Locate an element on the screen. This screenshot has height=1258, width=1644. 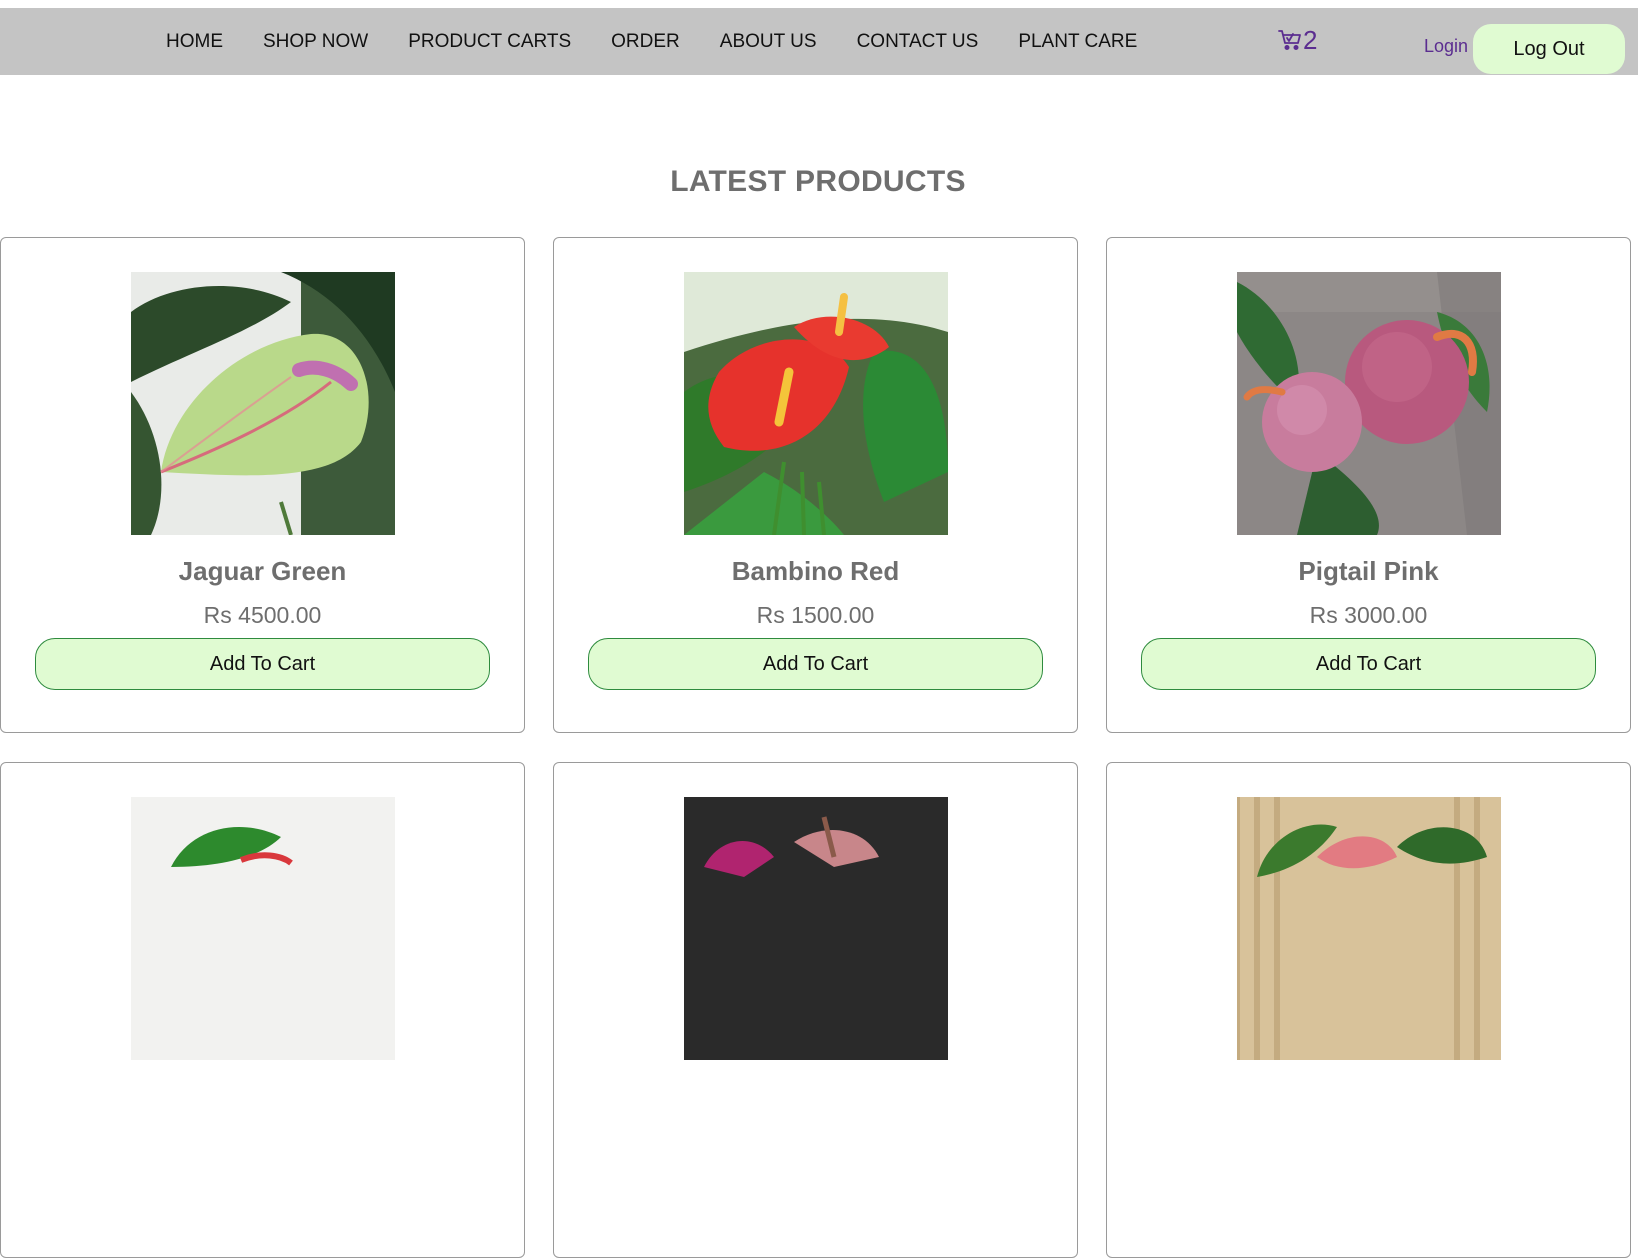
cart-icon is located at coordinates (1290, 40).